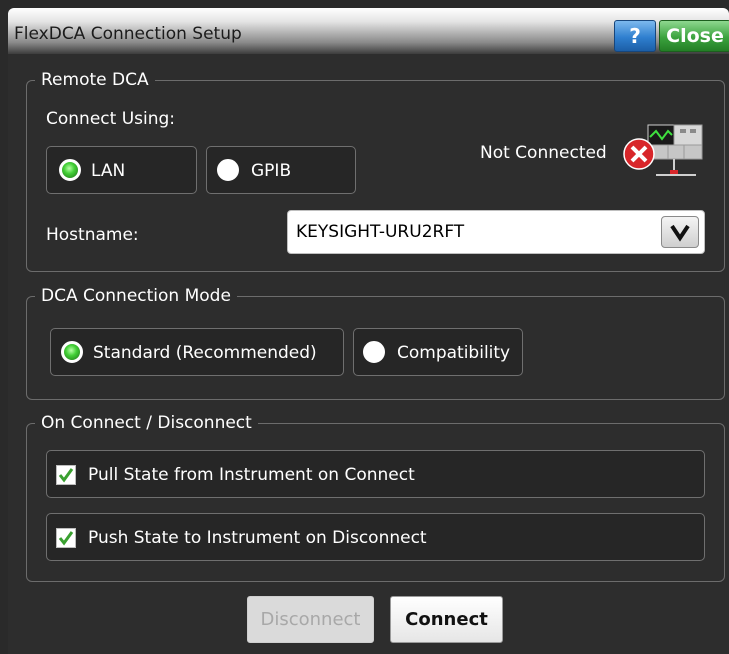 This screenshot has height=654, width=729. Describe the element at coordinates (228, 170) in the screenshot. I see `gpib-radio` at that location.